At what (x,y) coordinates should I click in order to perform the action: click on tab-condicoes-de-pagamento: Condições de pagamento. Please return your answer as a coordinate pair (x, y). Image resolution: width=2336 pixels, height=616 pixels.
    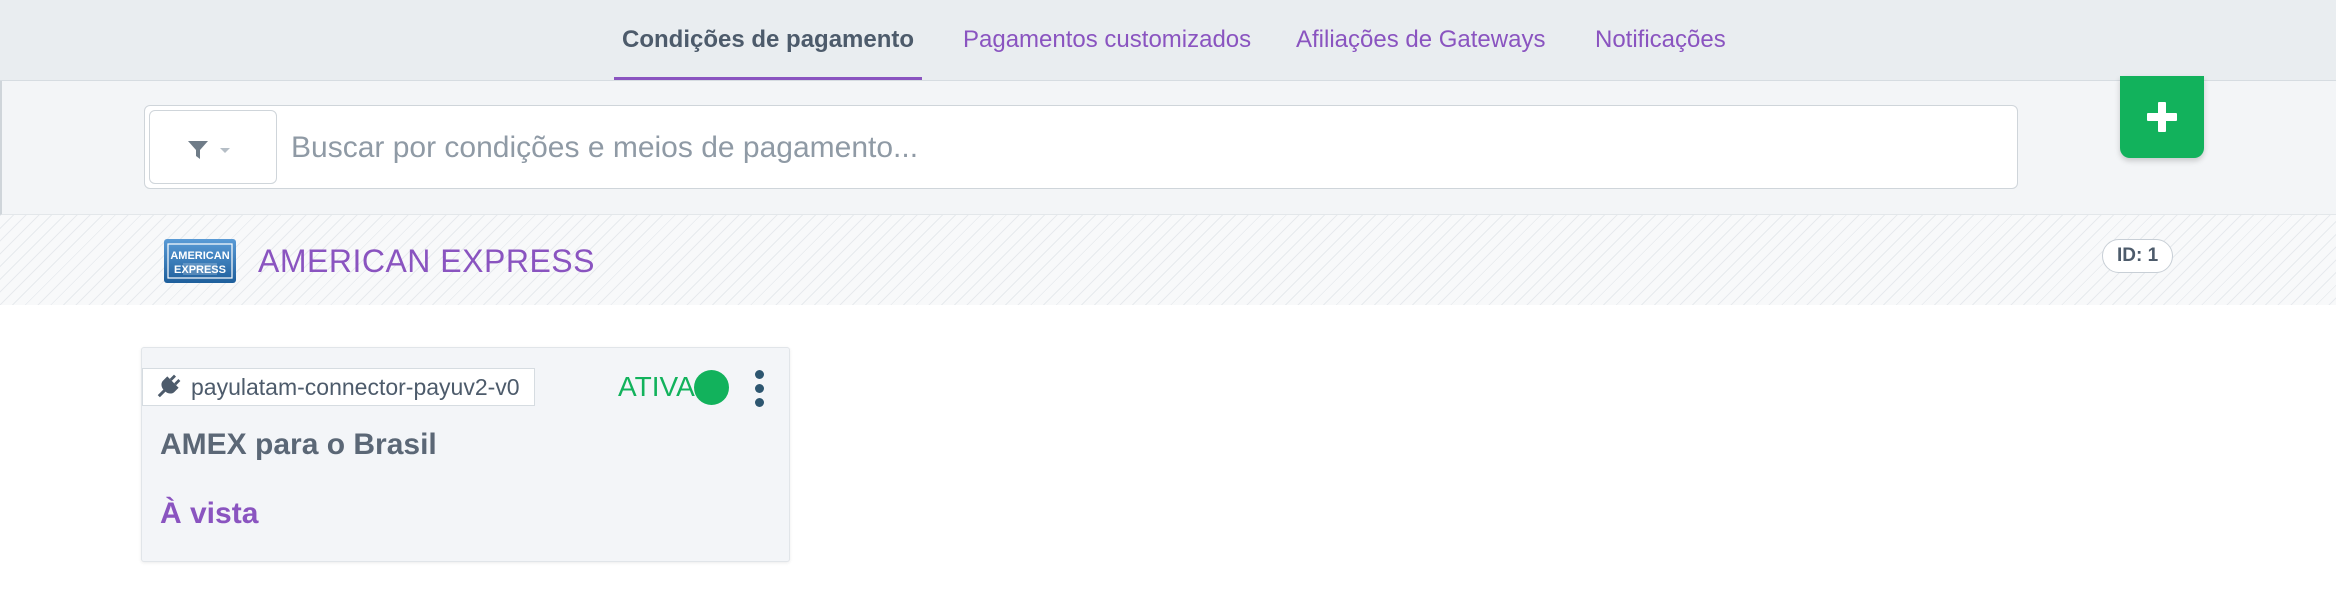
    Looking at the image, I should click on (768, 40).